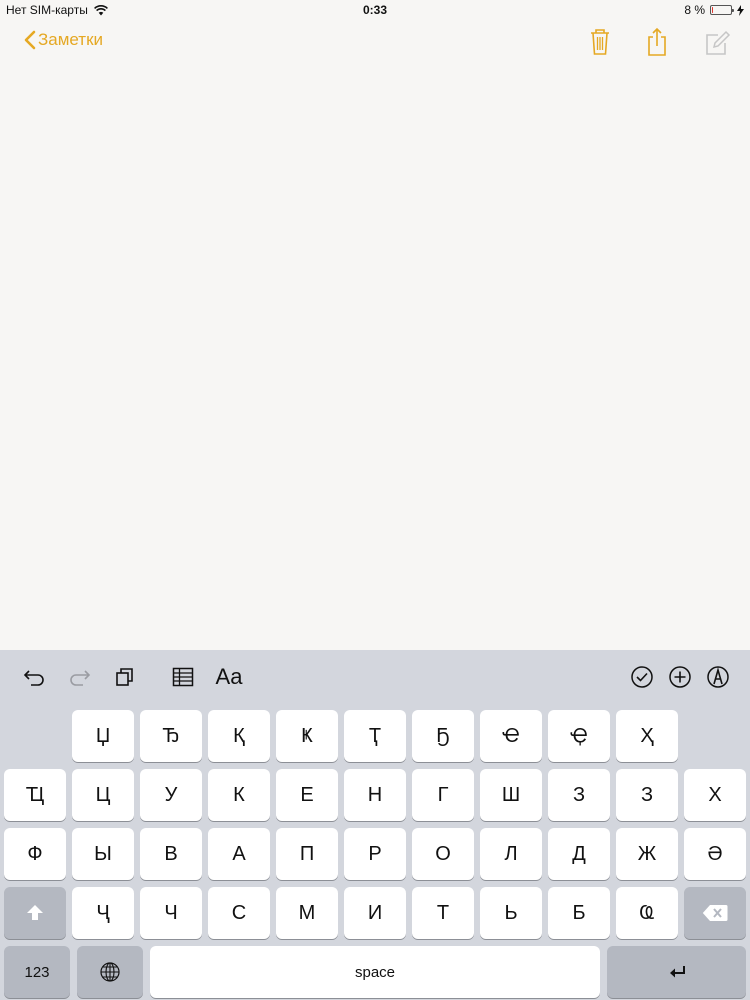  What do you see at coordinates (511, 913) in the screenshot?
I see `letter-key: Ь` at bounding box center [511, 913].